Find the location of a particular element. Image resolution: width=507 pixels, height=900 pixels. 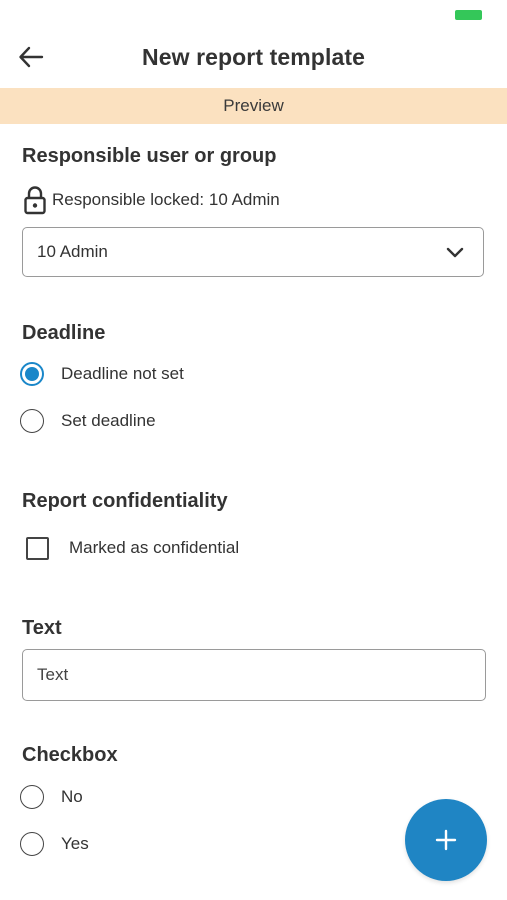

text-input is located at coordinates (254, 675).